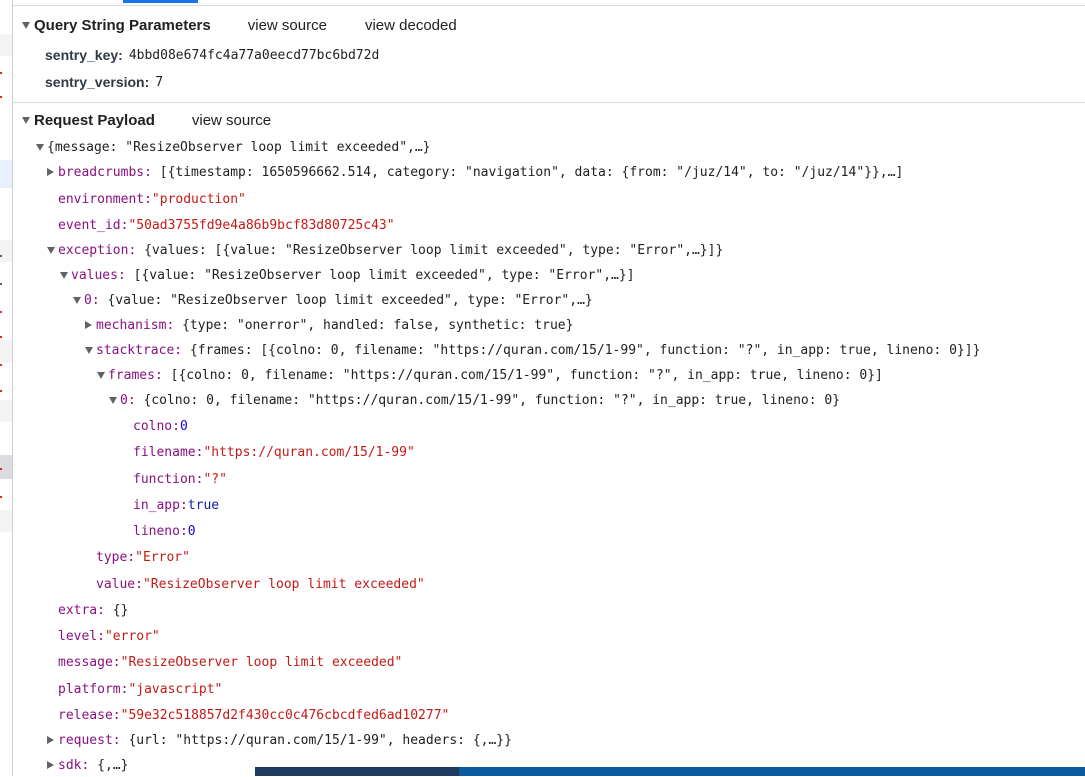 The width and height of the screenshot is (1085, 777). I want to click on tree-row-colno: colno: 0, so click(160, 426).